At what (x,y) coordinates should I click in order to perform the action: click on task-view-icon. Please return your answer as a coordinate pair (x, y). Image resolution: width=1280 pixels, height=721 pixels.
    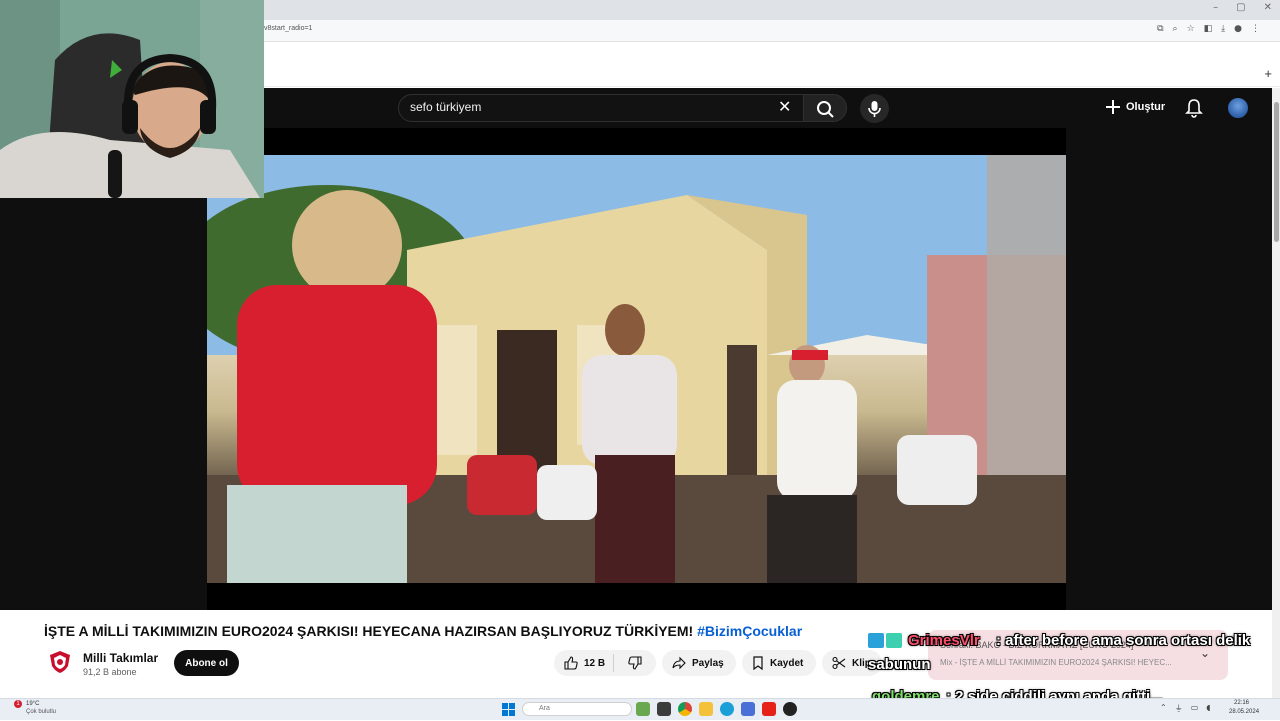
    Looking at the image, I should click on (664, 709).